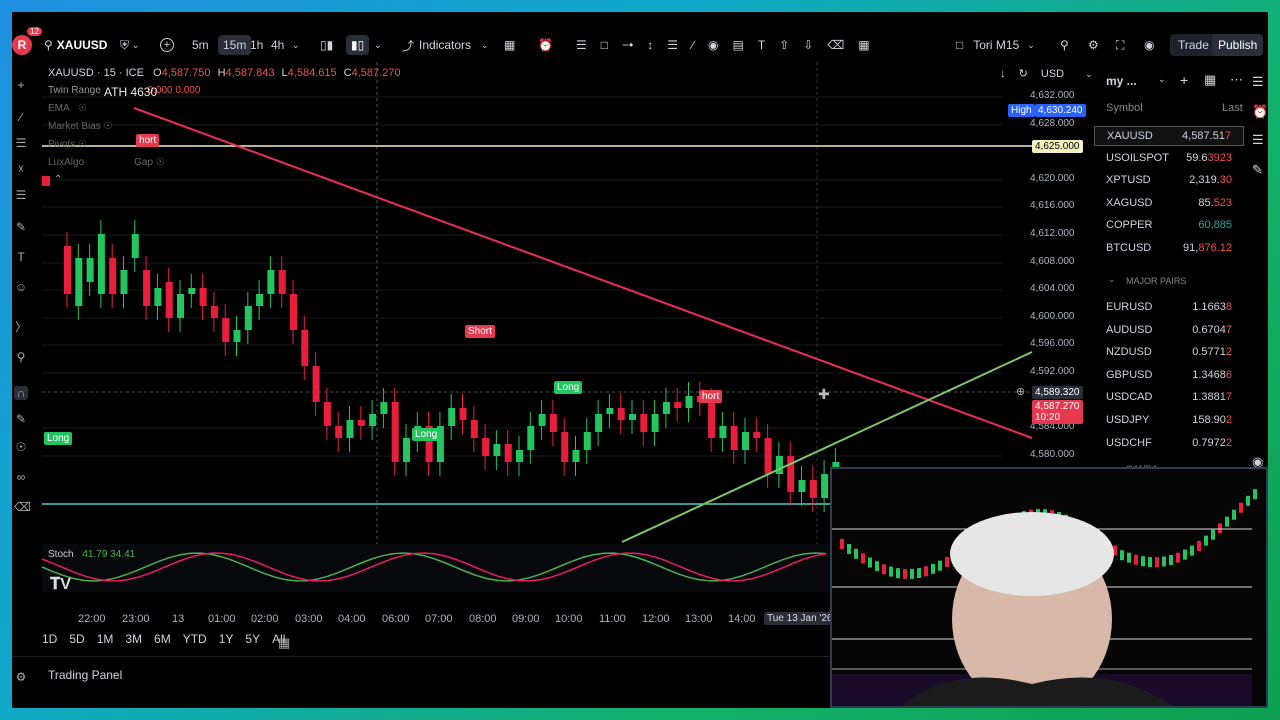  I want to click on alert-button: ⏰, so click(545, 45).